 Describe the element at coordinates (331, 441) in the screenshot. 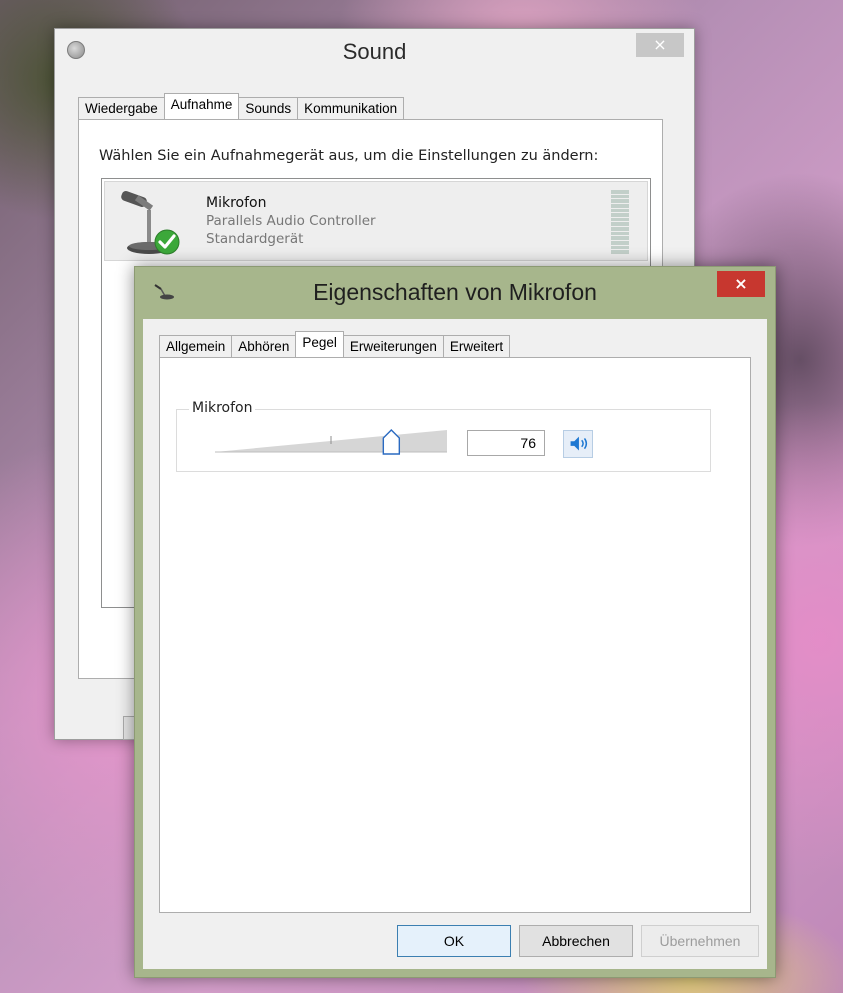

I see `level-slider` at that location.